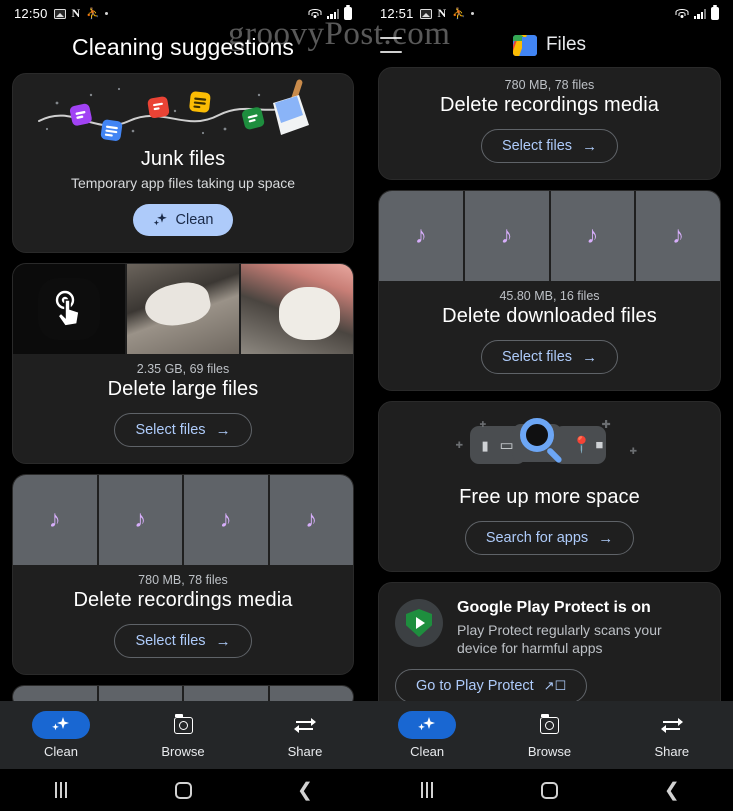  I want to click on sparkle-icon, so click(427, 725).